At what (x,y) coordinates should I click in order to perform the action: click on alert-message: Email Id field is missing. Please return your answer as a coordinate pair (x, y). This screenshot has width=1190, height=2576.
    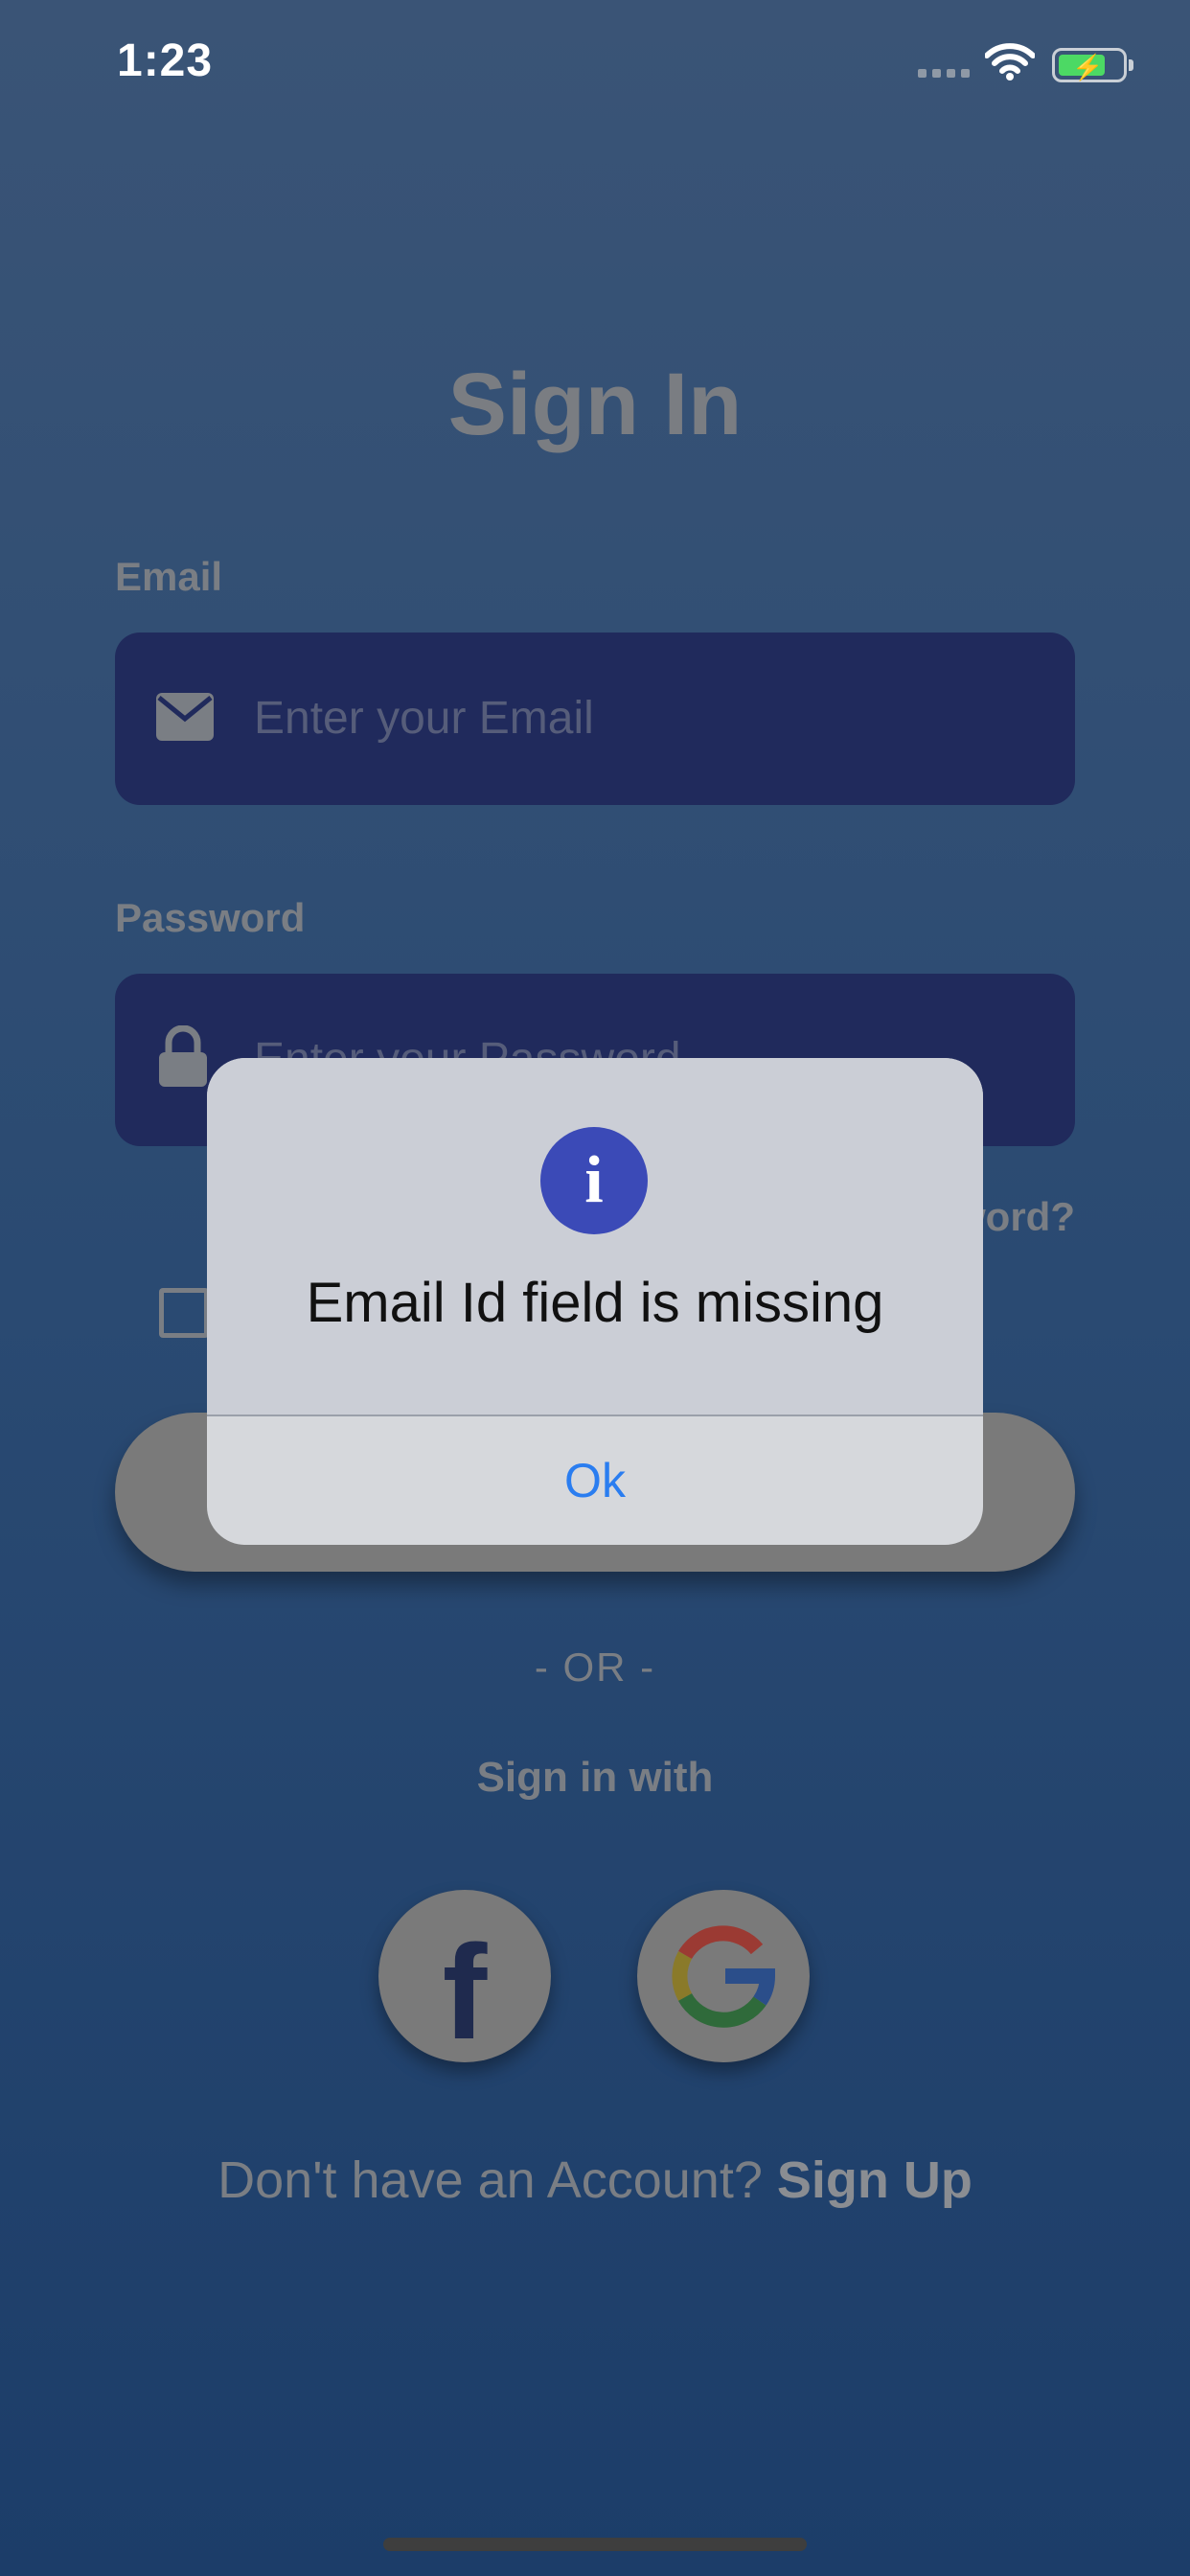
    Looking at the image, I should click on (595, 1303).